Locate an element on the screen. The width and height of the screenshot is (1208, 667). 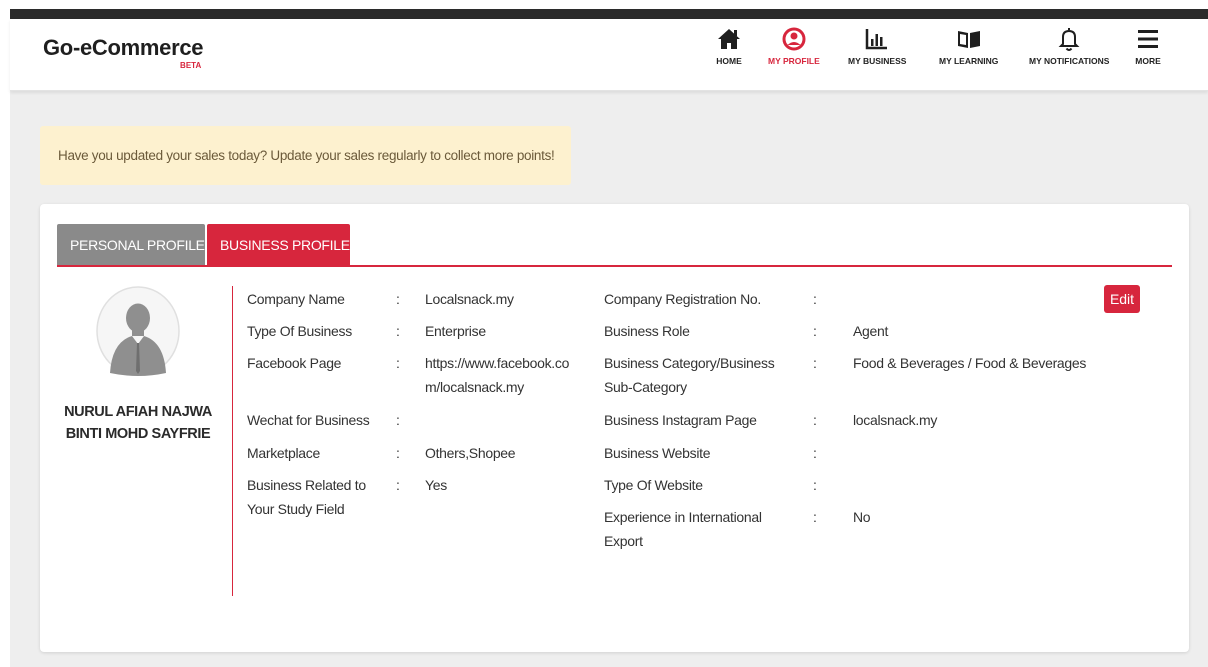
field-value: Others,Shopee is located at coordinates (470, 453).